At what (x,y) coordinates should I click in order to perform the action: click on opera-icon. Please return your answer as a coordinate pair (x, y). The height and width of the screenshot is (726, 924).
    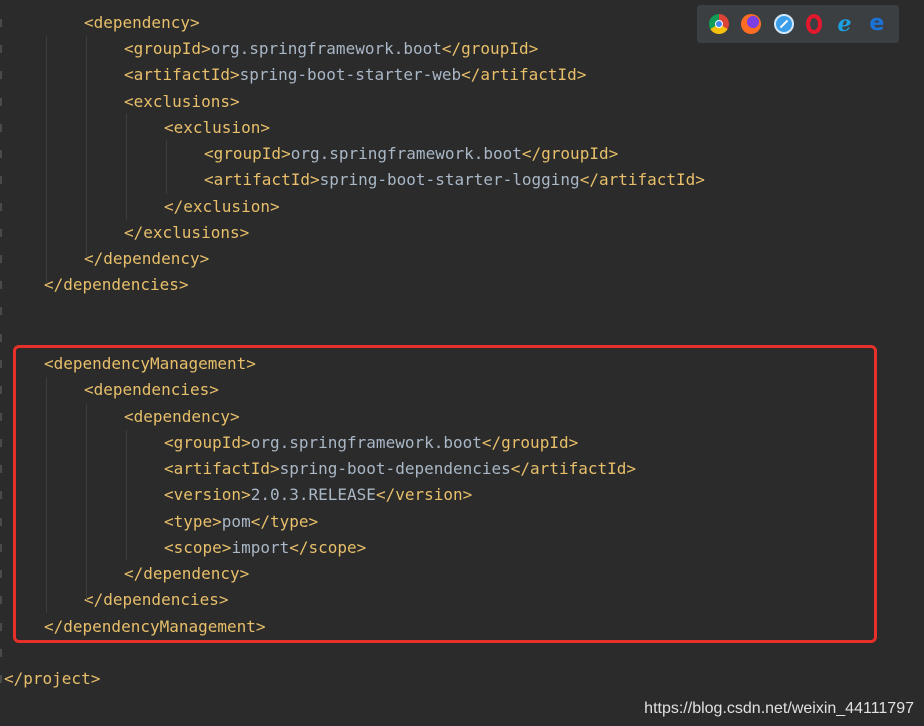
    Looking at the image, I should click on (814, 24).